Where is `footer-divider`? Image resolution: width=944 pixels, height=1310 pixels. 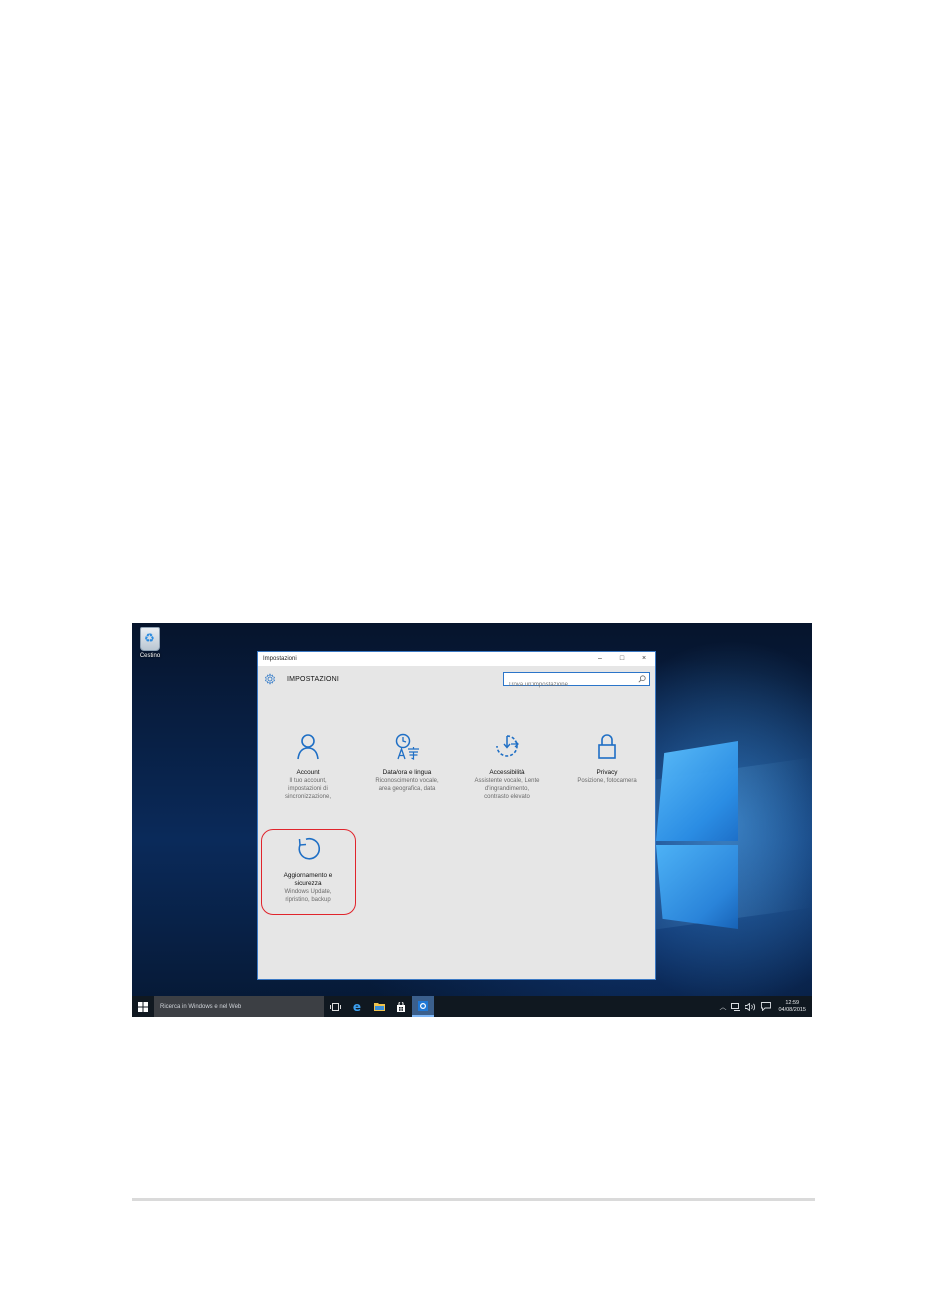 footer-divider is located at coordinates (473, 1199).